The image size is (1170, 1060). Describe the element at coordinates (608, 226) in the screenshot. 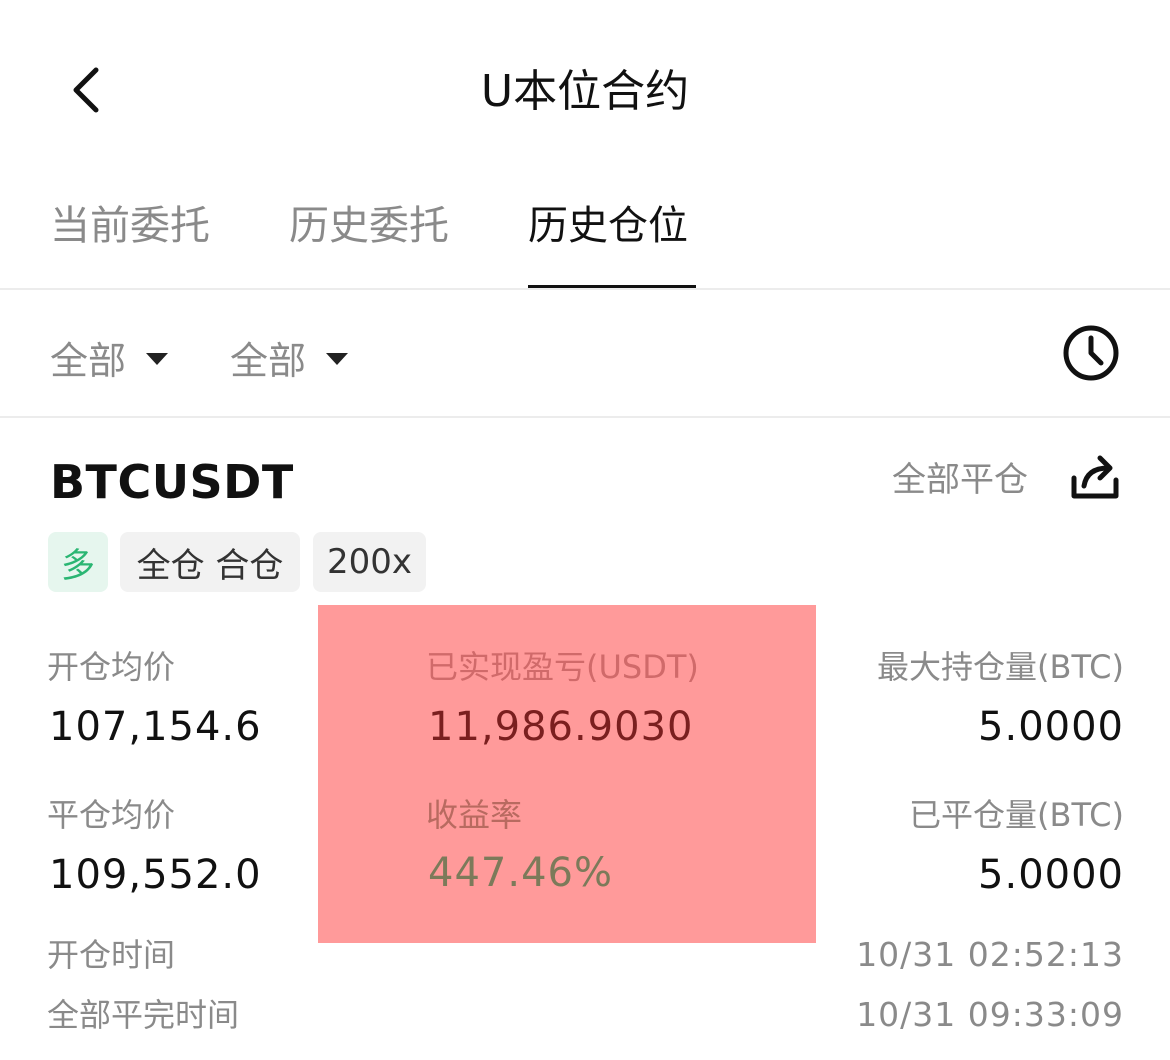

I see `tab-position-history: 历史仓位` at that location.